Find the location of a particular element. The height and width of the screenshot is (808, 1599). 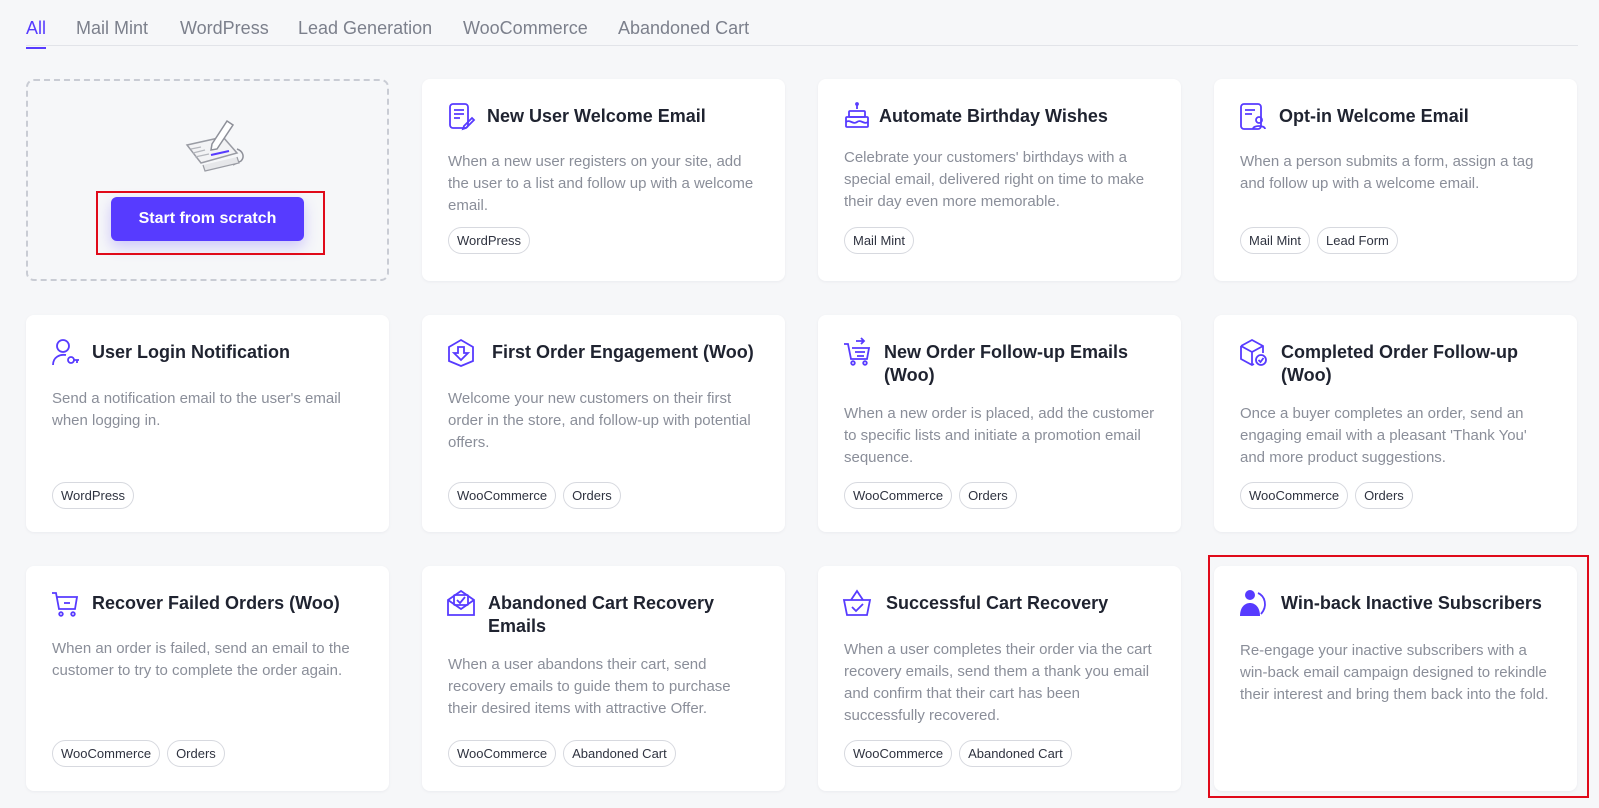

document-edit-icon is located at coordinates (462, 117).